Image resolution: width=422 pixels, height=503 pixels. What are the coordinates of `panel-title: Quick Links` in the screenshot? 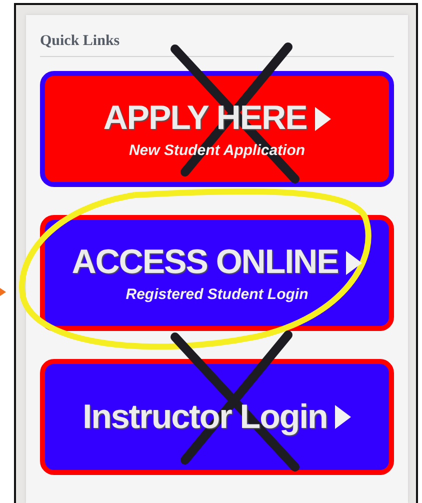 It's located at (80, 42).